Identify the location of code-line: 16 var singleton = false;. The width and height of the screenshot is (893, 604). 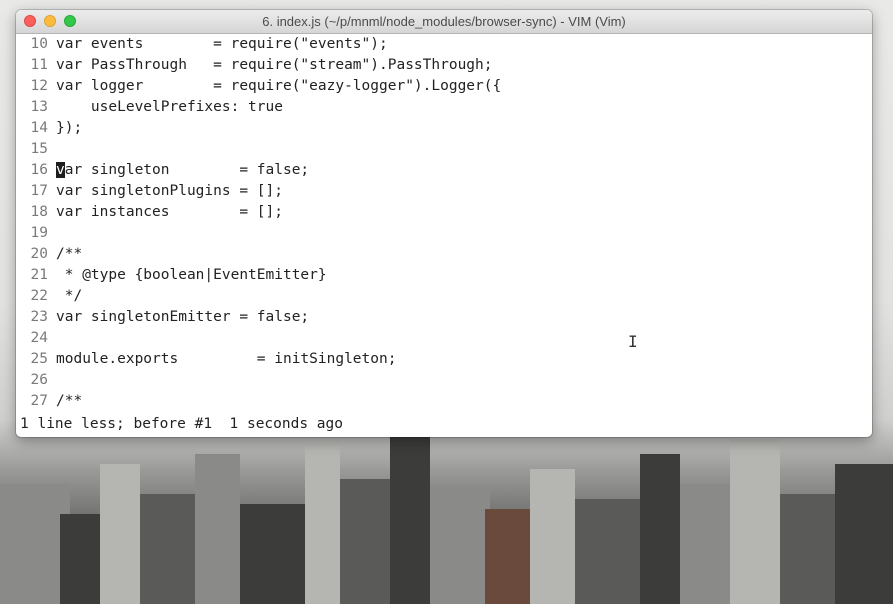
(444, 170).